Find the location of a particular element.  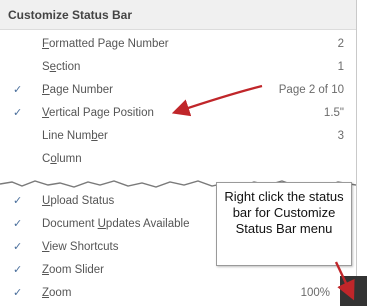

menu-item-label: Line Number is located at coordinates (75, 136).